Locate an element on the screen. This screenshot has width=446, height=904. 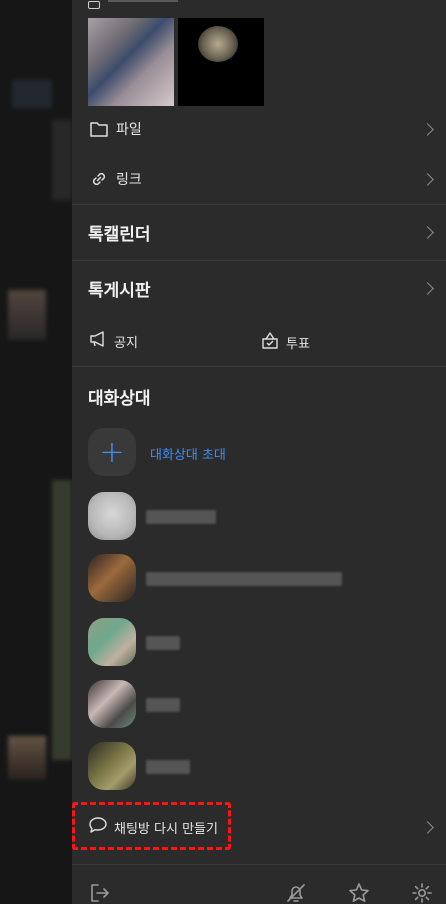
notice-button: 공지 is located at coordinates (113, 341).